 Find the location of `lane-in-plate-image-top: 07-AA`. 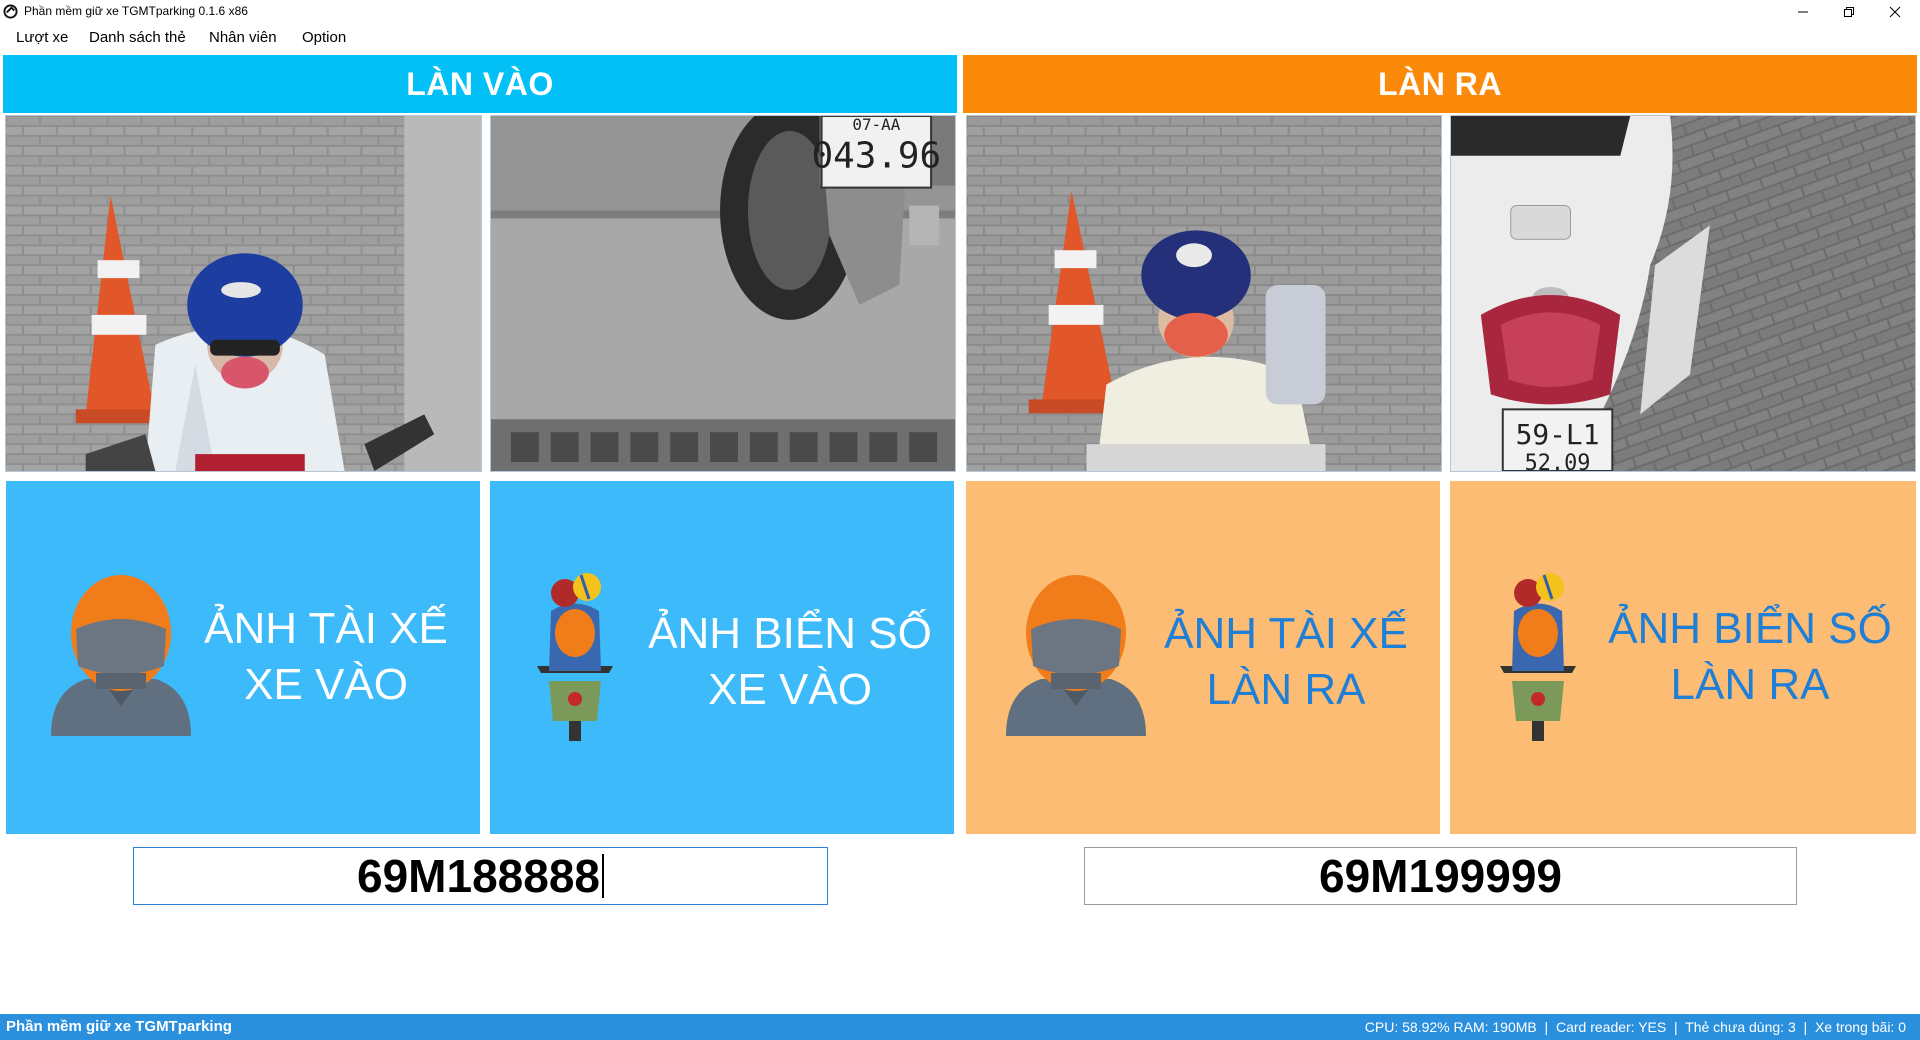

lane-in-plate-image-top: 07-AA is located at coordinates (876, 125).